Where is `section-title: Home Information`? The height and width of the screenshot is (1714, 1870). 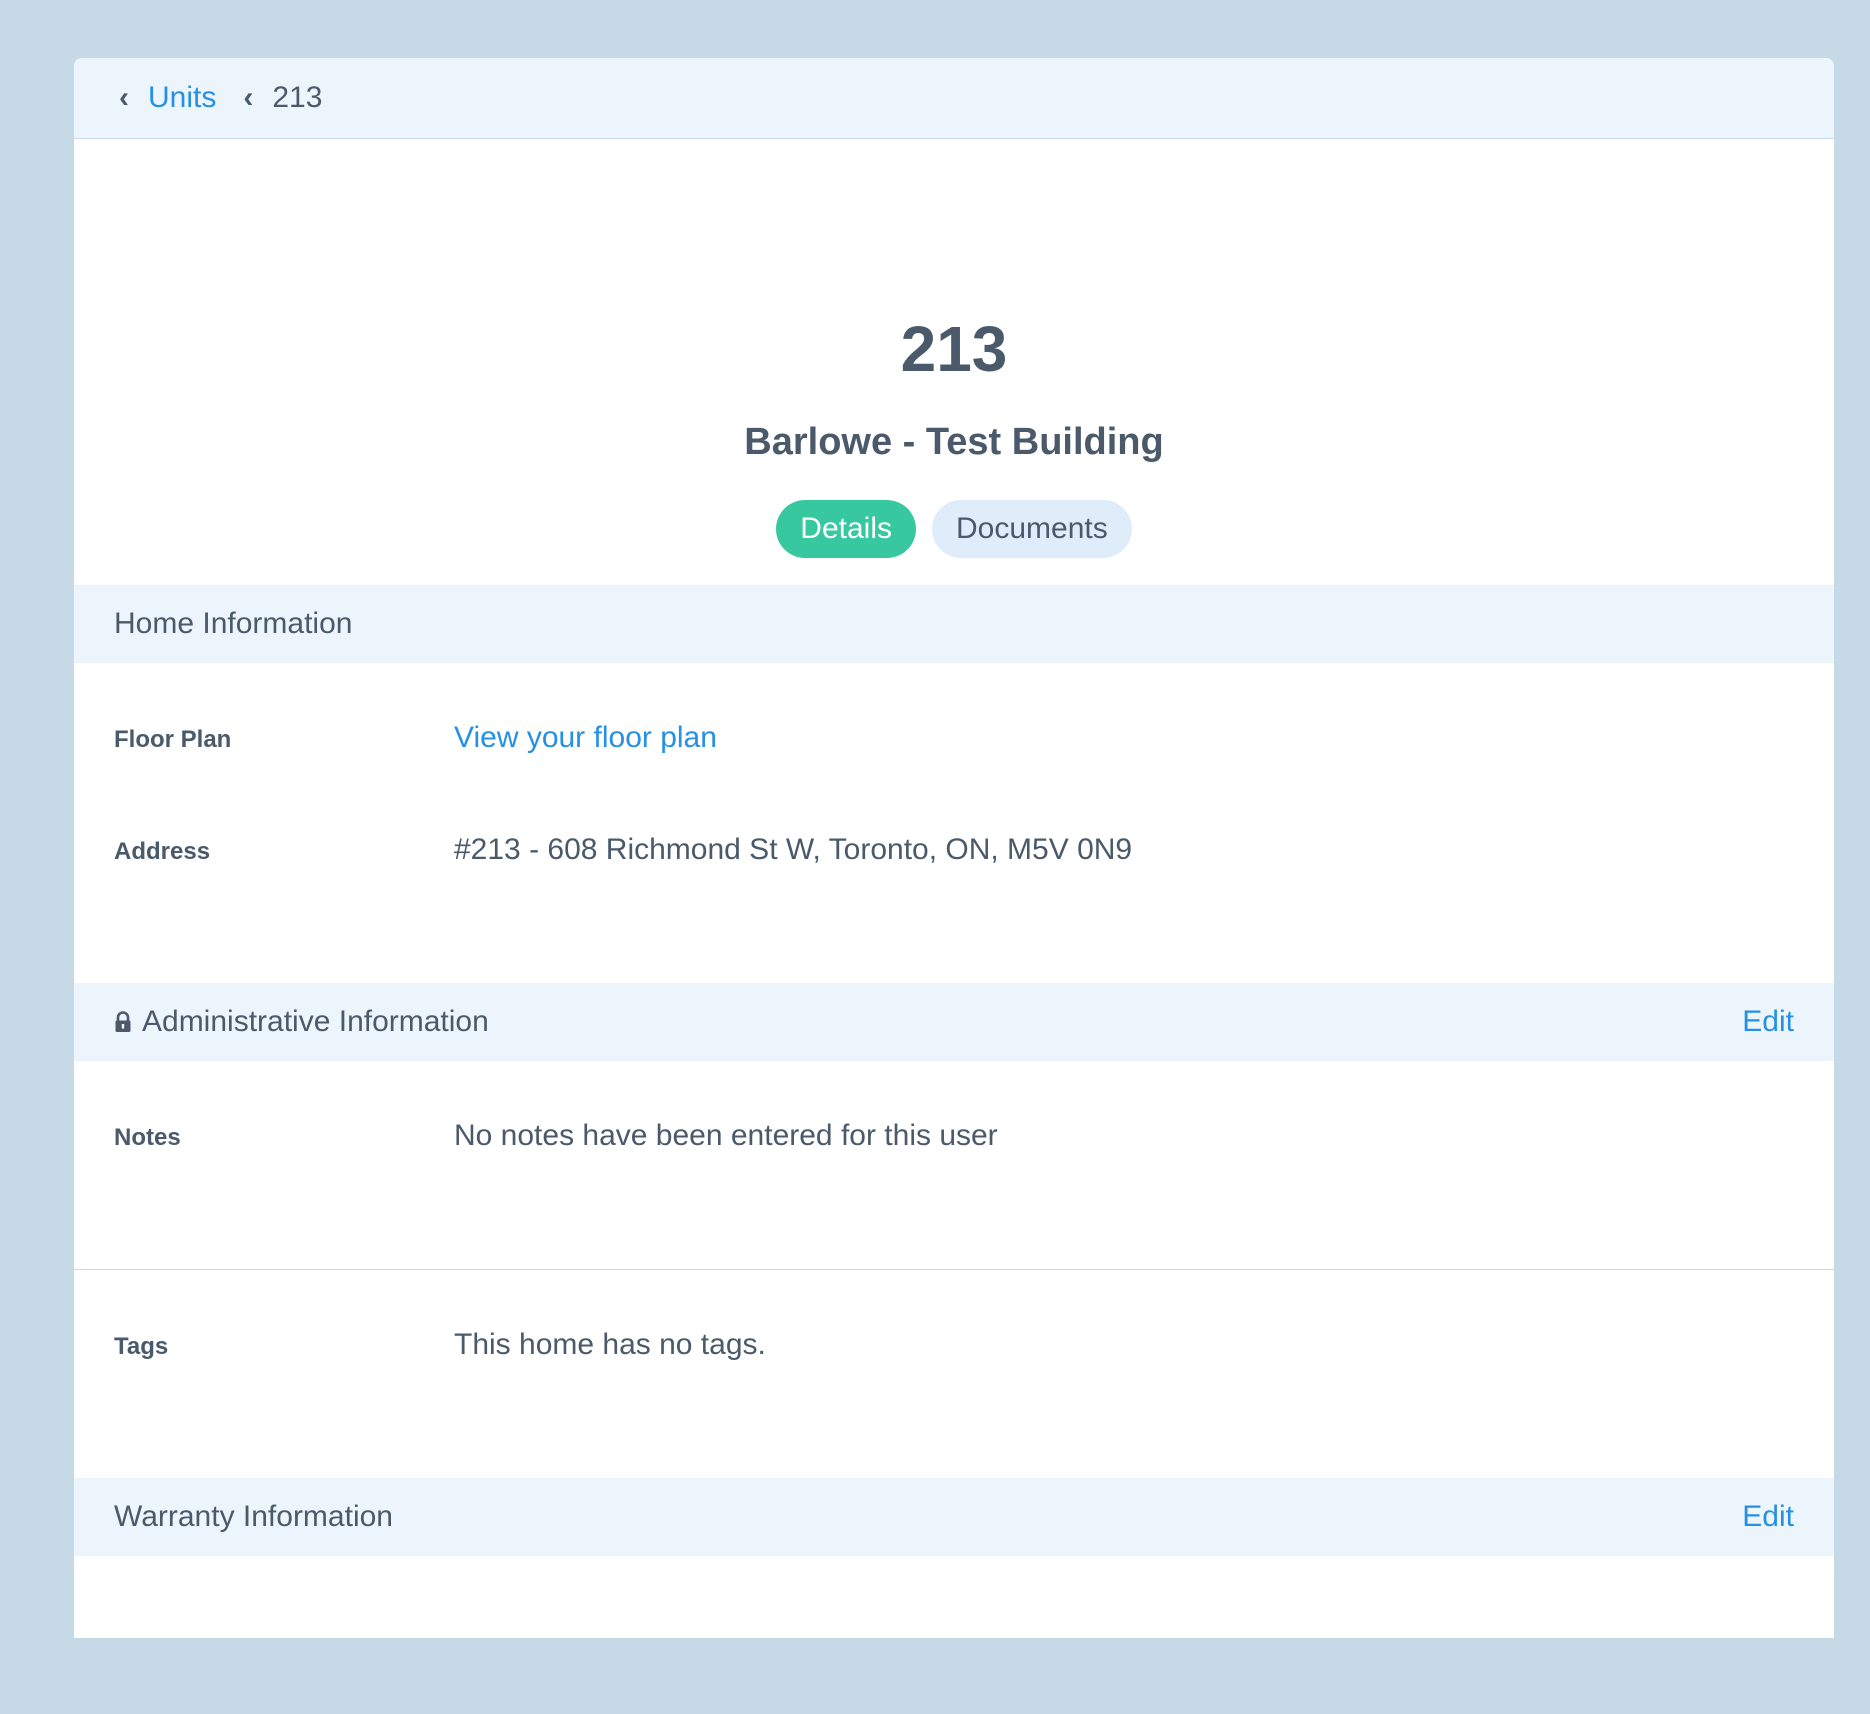 section-title: Home Information is located at coordinates (233, 623).